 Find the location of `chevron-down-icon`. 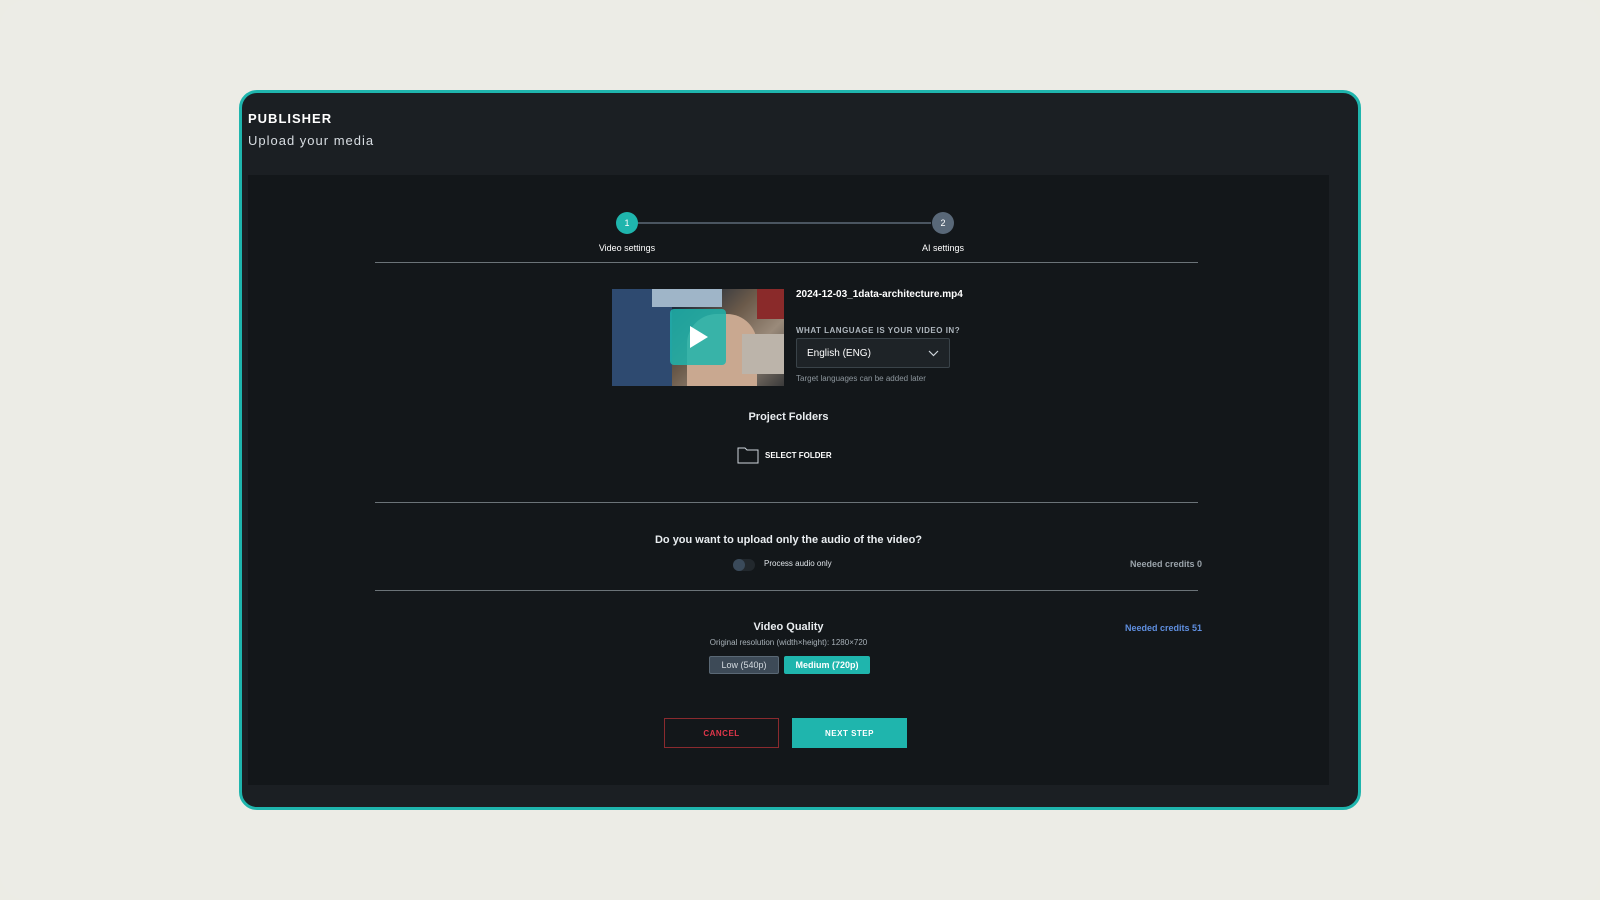

chevron-down-icon is located at coordinates (933, 353).